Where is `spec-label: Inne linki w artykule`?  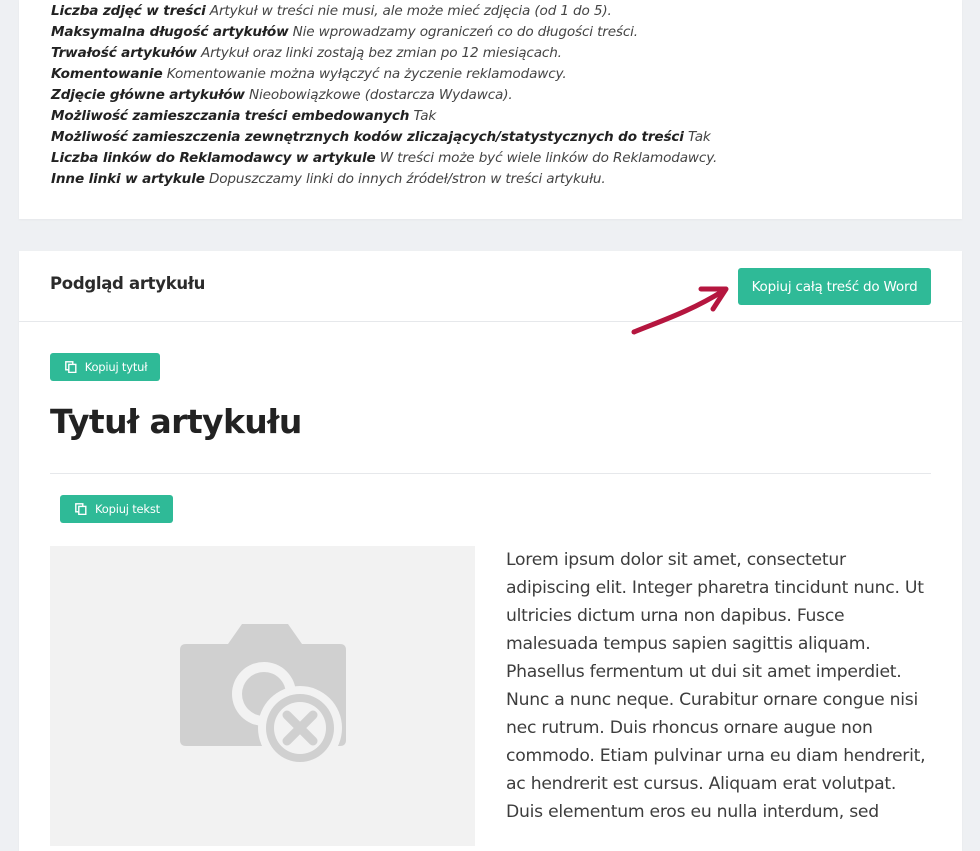
spec-label: Inne linki w artykule is located at coordinates (128, 179).